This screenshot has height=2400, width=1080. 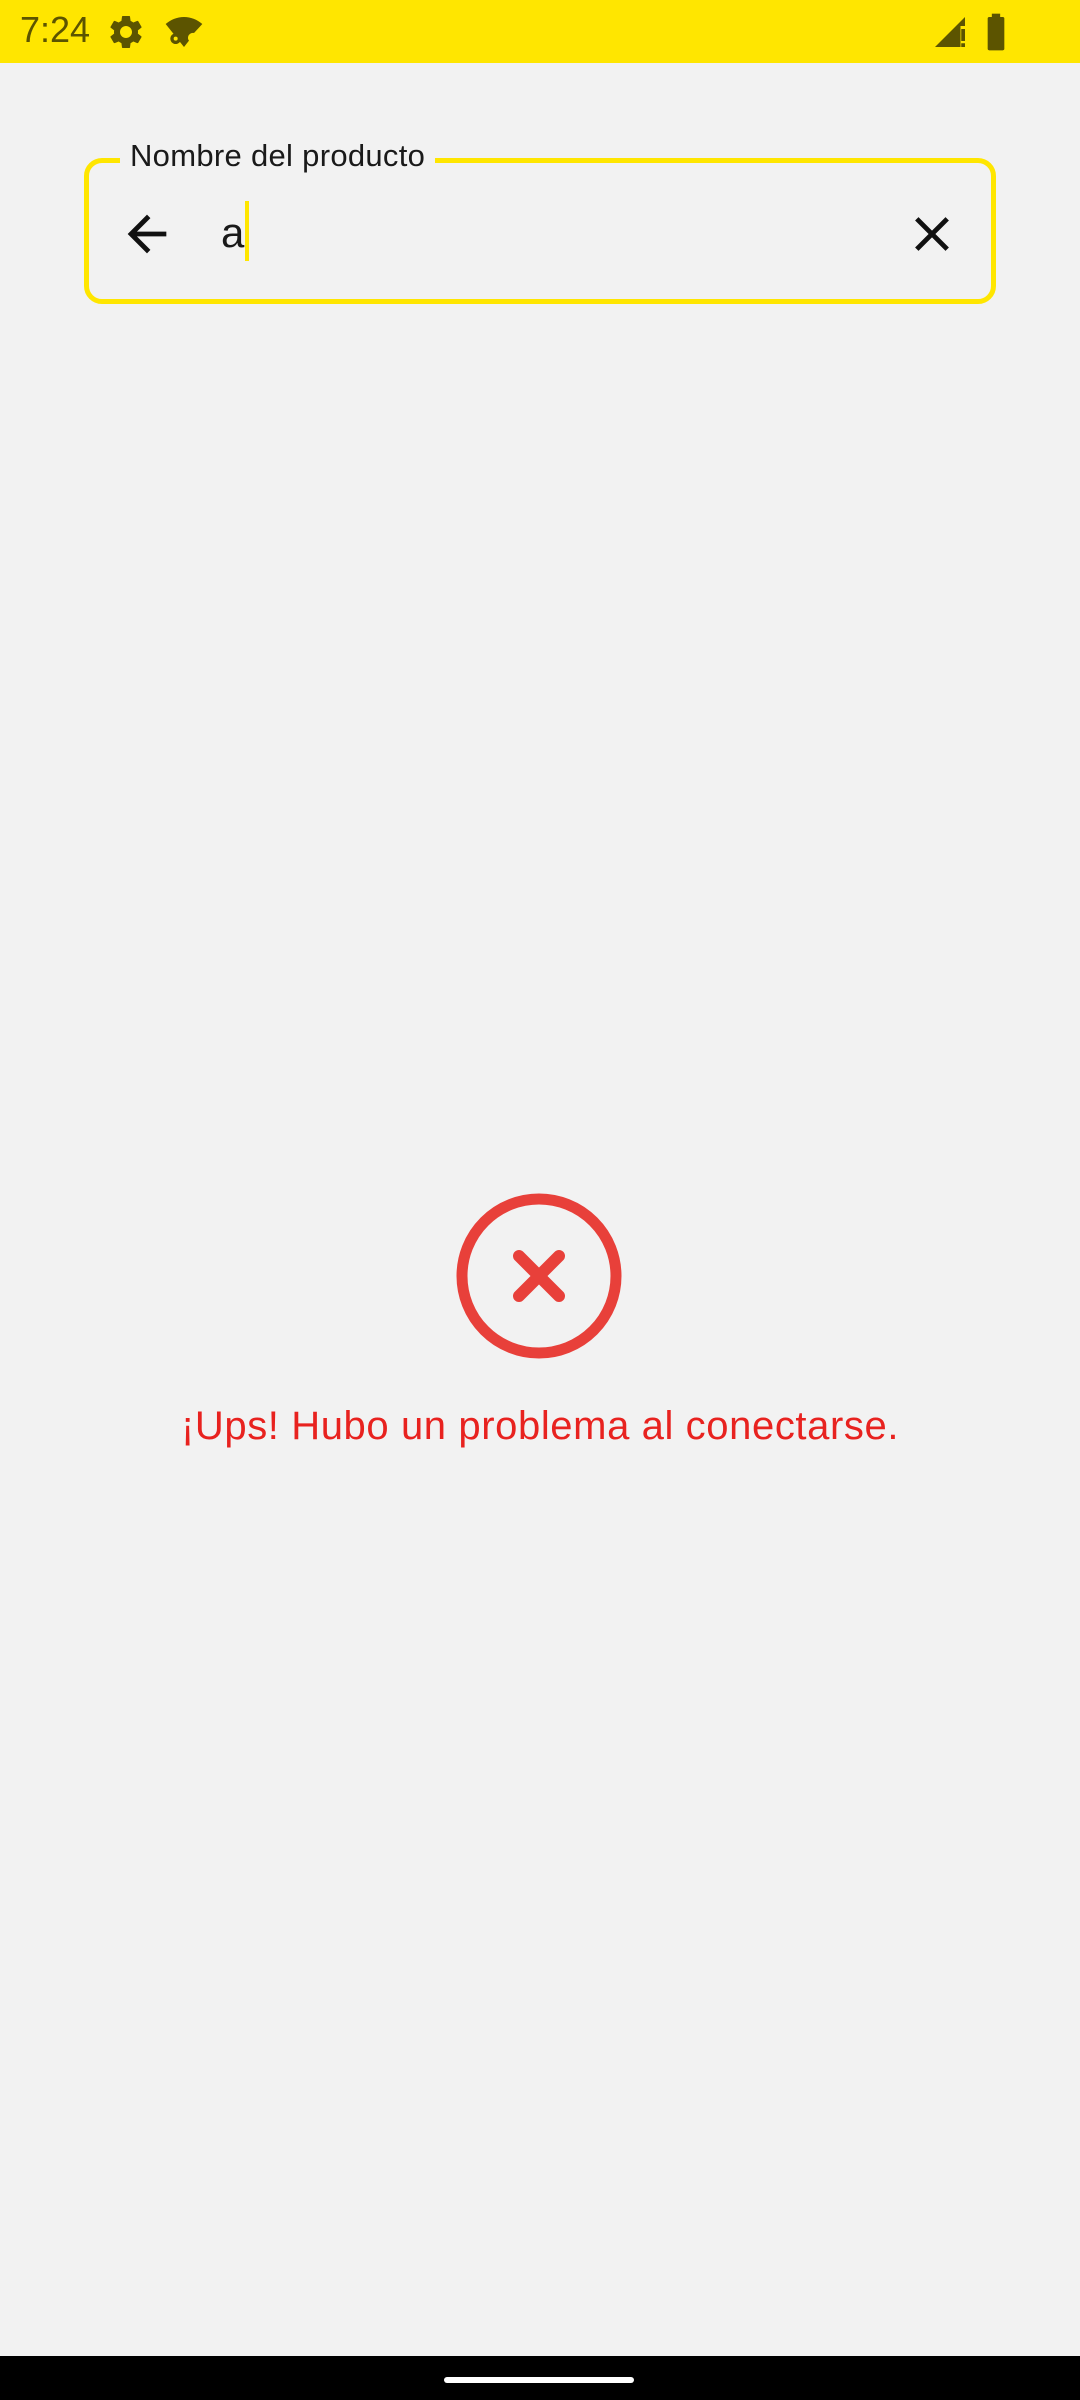 What do you see at coordinates (126, 31) in the screenshot?
I see `gear-icon` at bounding box center [126, 31].